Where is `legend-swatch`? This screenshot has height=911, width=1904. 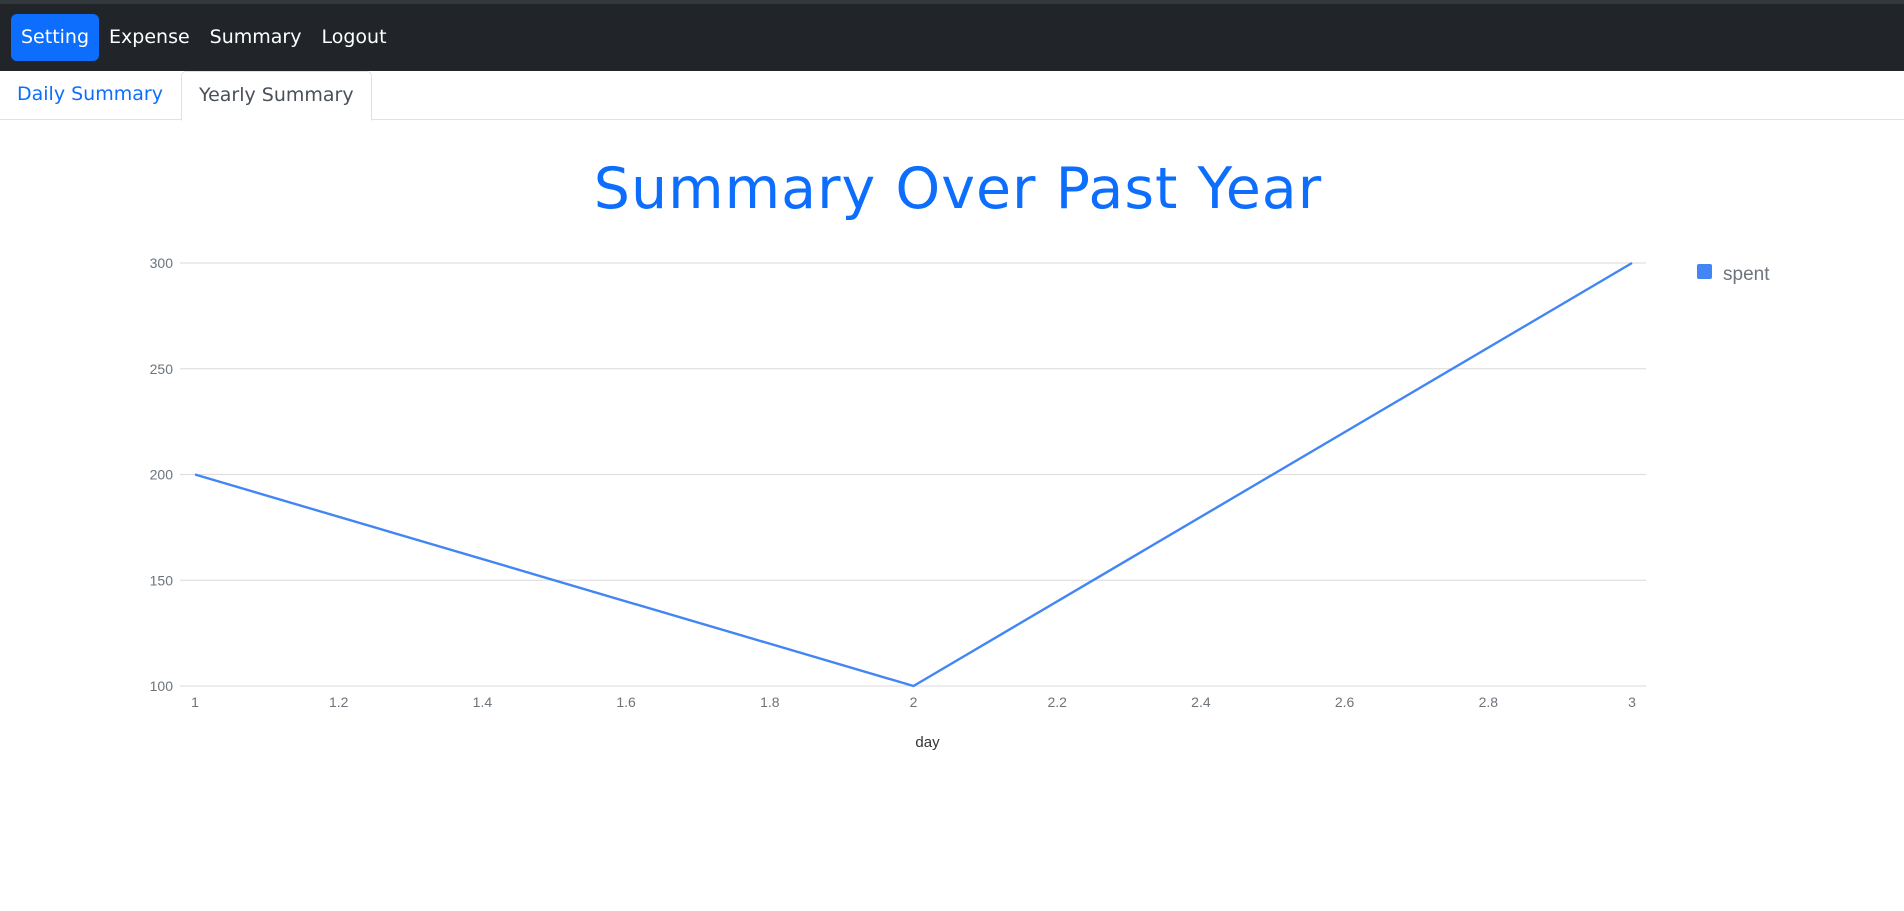
legend-swatch is located at coordinates (1704, 271).